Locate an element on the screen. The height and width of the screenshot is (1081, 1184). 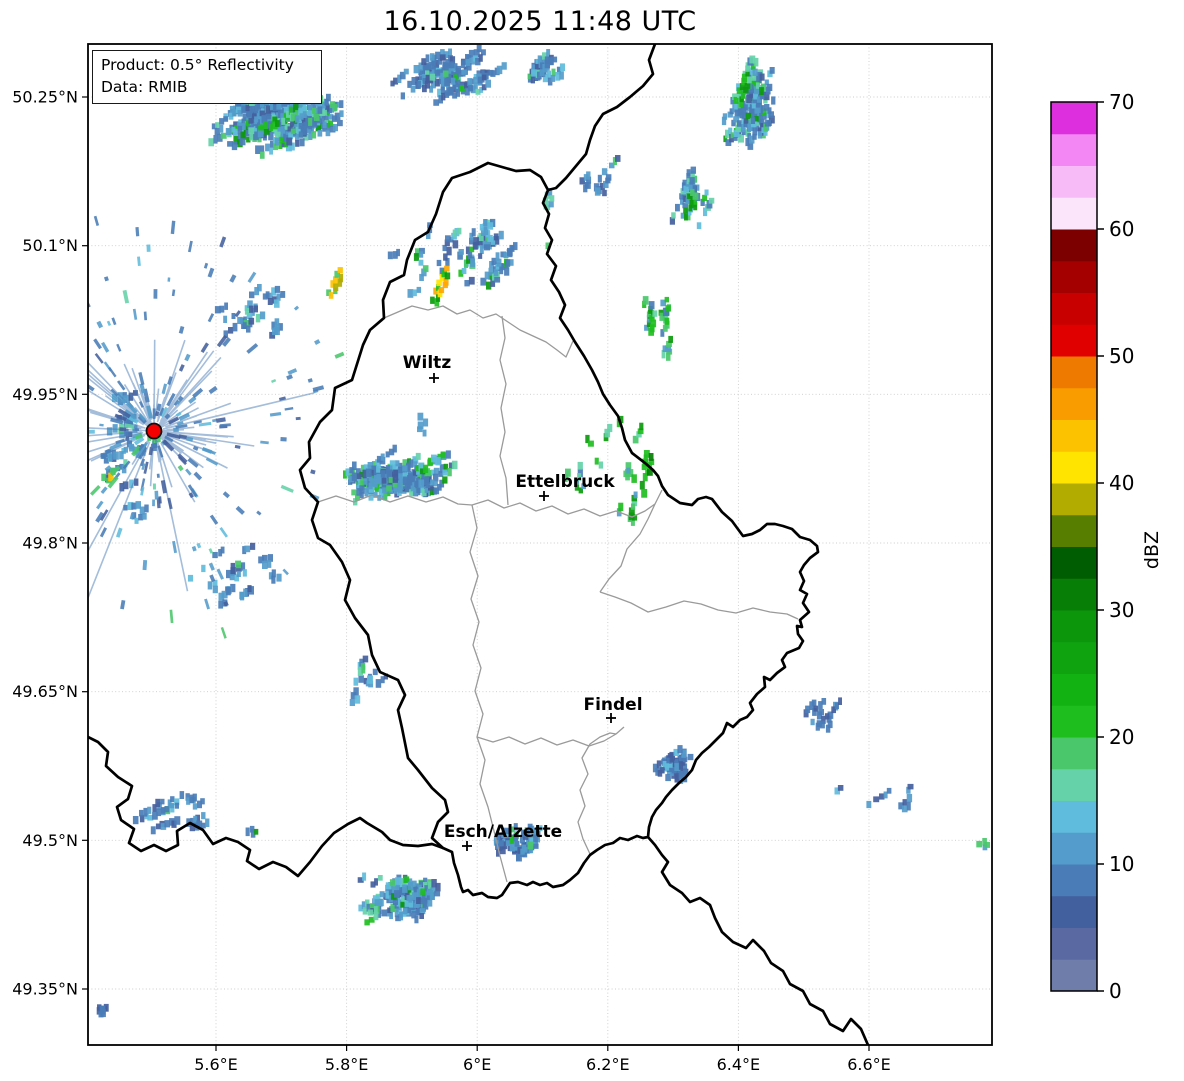
svg-text: 5.6°E is located at coordinates (216, 1064).